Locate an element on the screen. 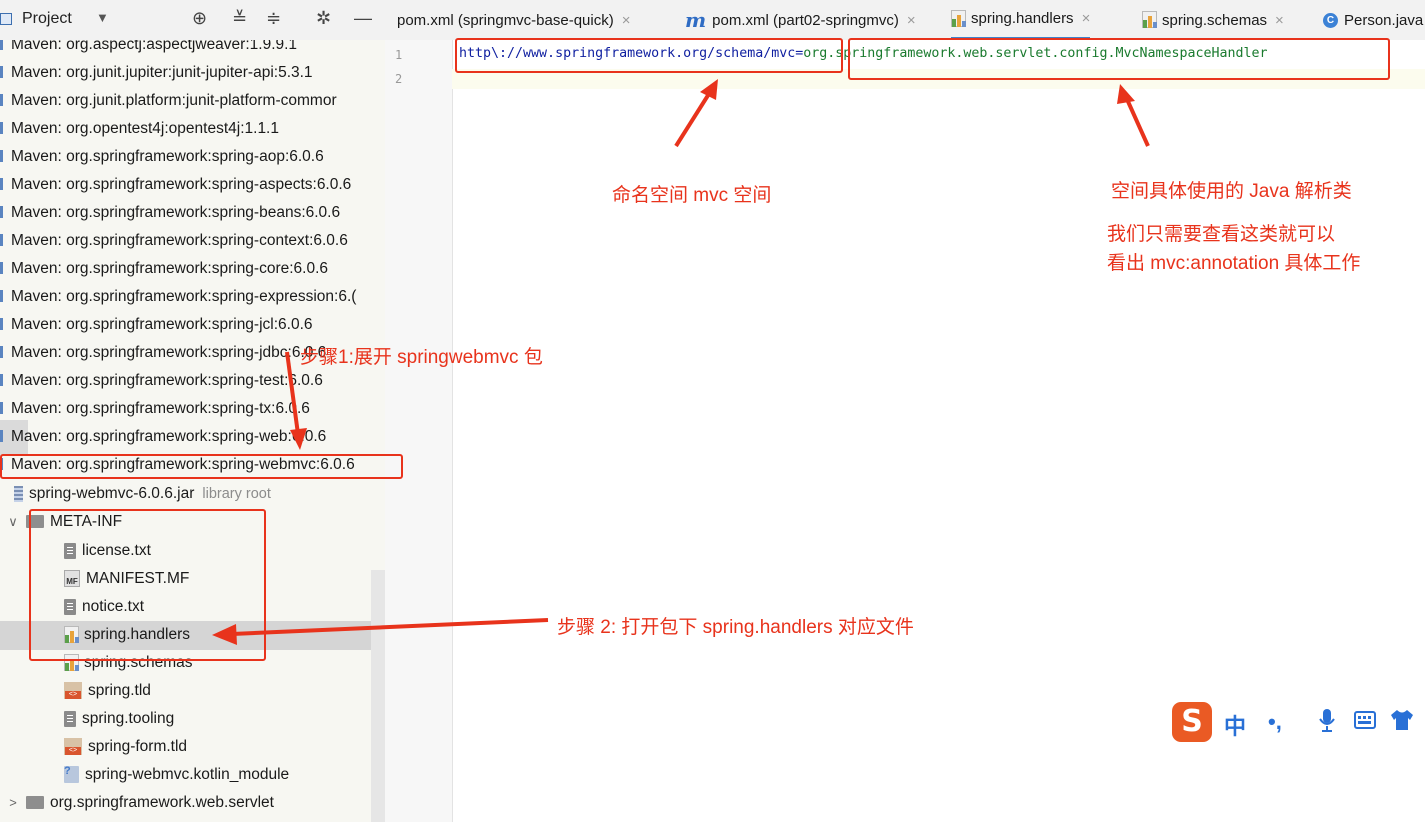 The image size is (1425, 822). shirt-icon is located at coordinates (1402, 720).